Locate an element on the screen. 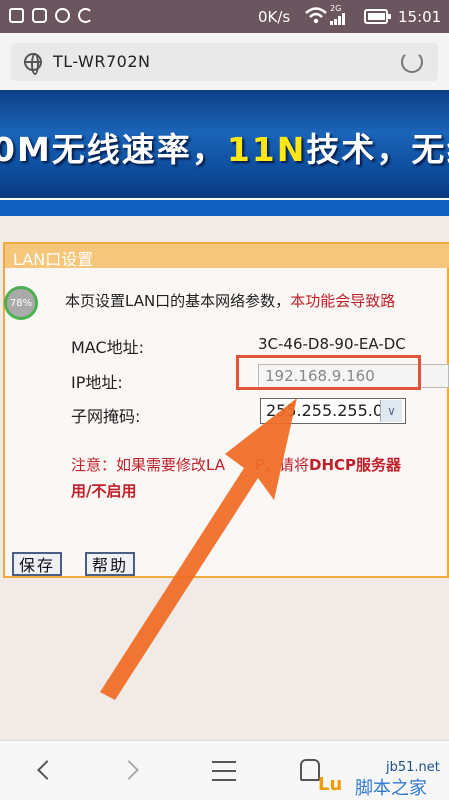 The height and width of the screenshot is (800, 449). home-icon is located at coordinates (310, 770).